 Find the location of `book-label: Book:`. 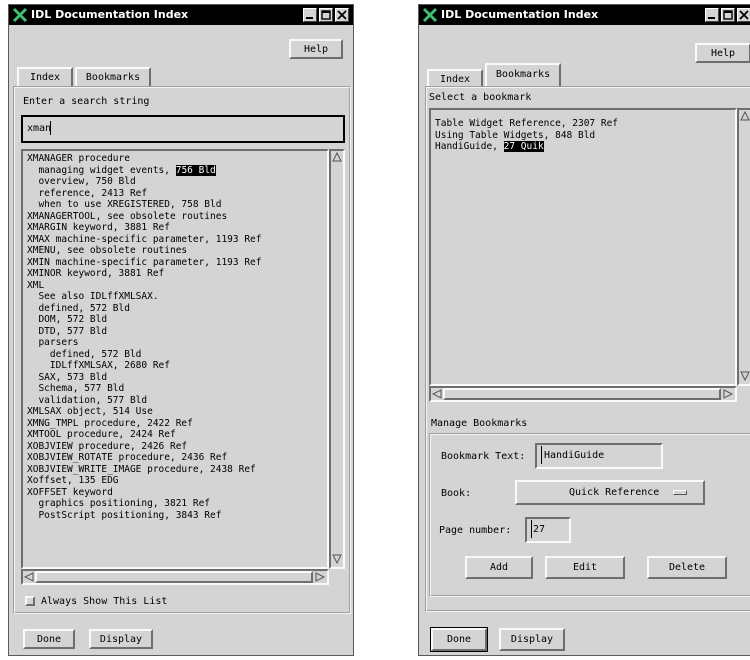

book-label: Book: is located at coordinates (456, 493).